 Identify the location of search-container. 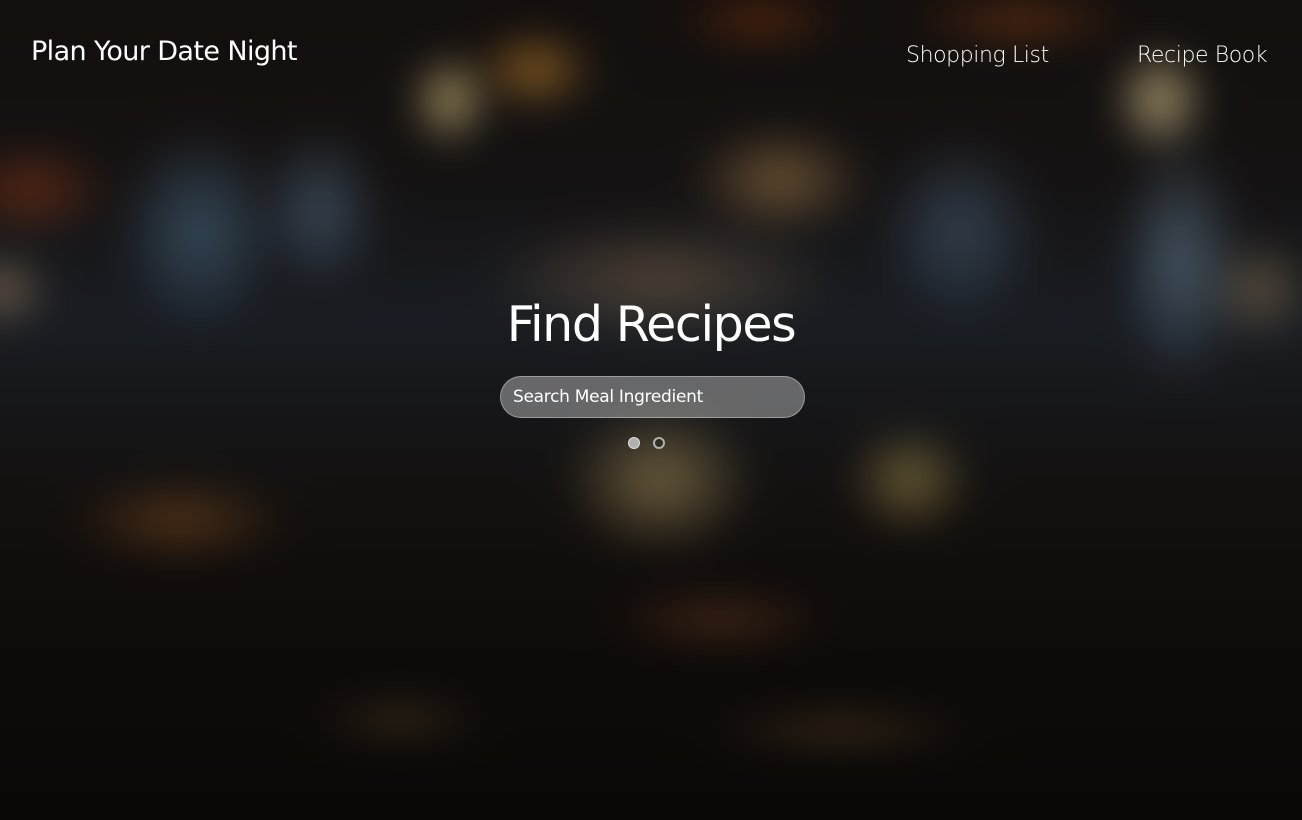
(652, 397).